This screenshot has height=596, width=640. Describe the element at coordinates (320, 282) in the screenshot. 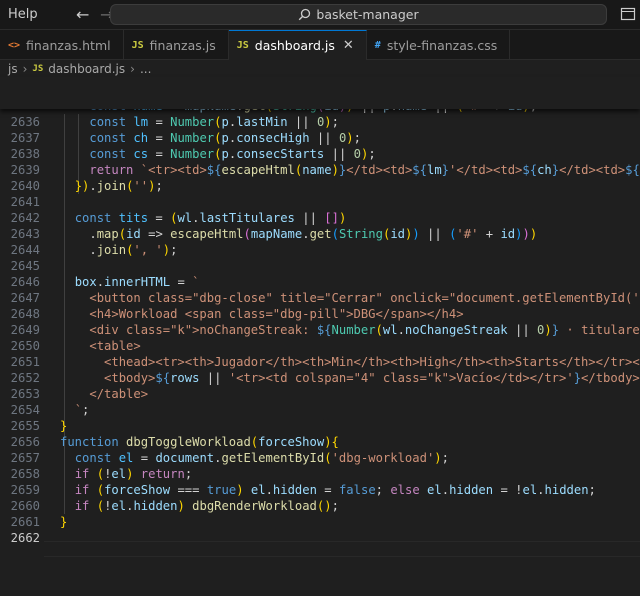

I see `code-line: 2646 box.innerHTML = `` at that location.